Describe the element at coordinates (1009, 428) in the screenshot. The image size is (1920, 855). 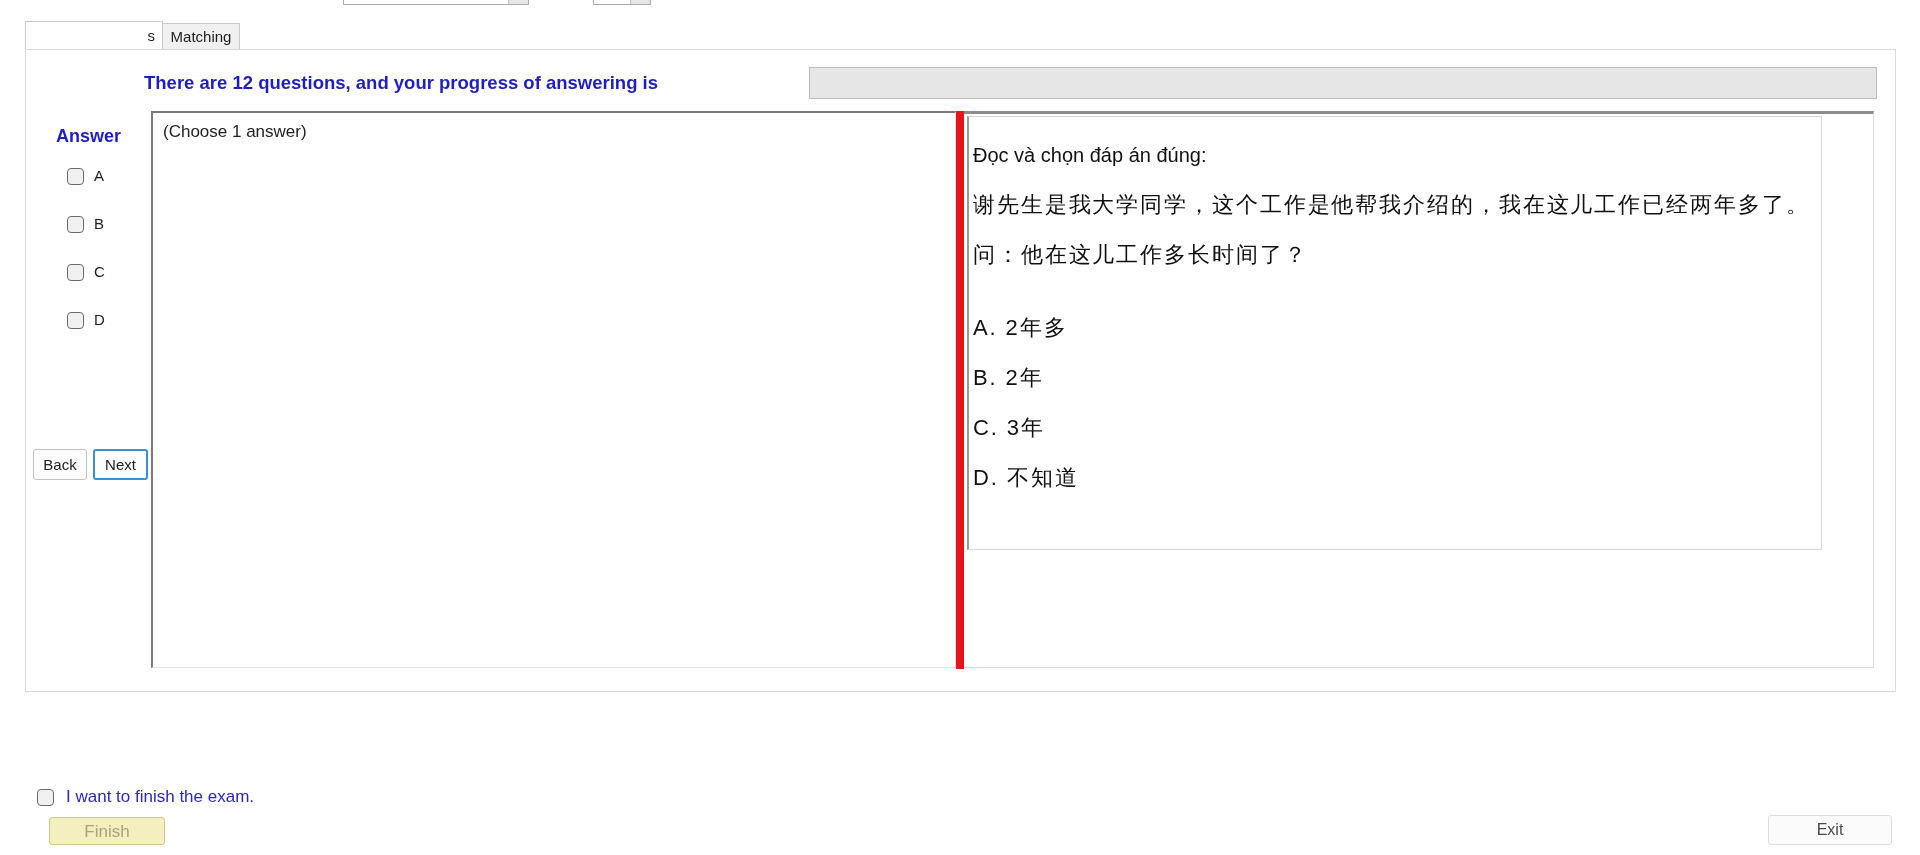
I see `choice-text: C. 3年` at that location.